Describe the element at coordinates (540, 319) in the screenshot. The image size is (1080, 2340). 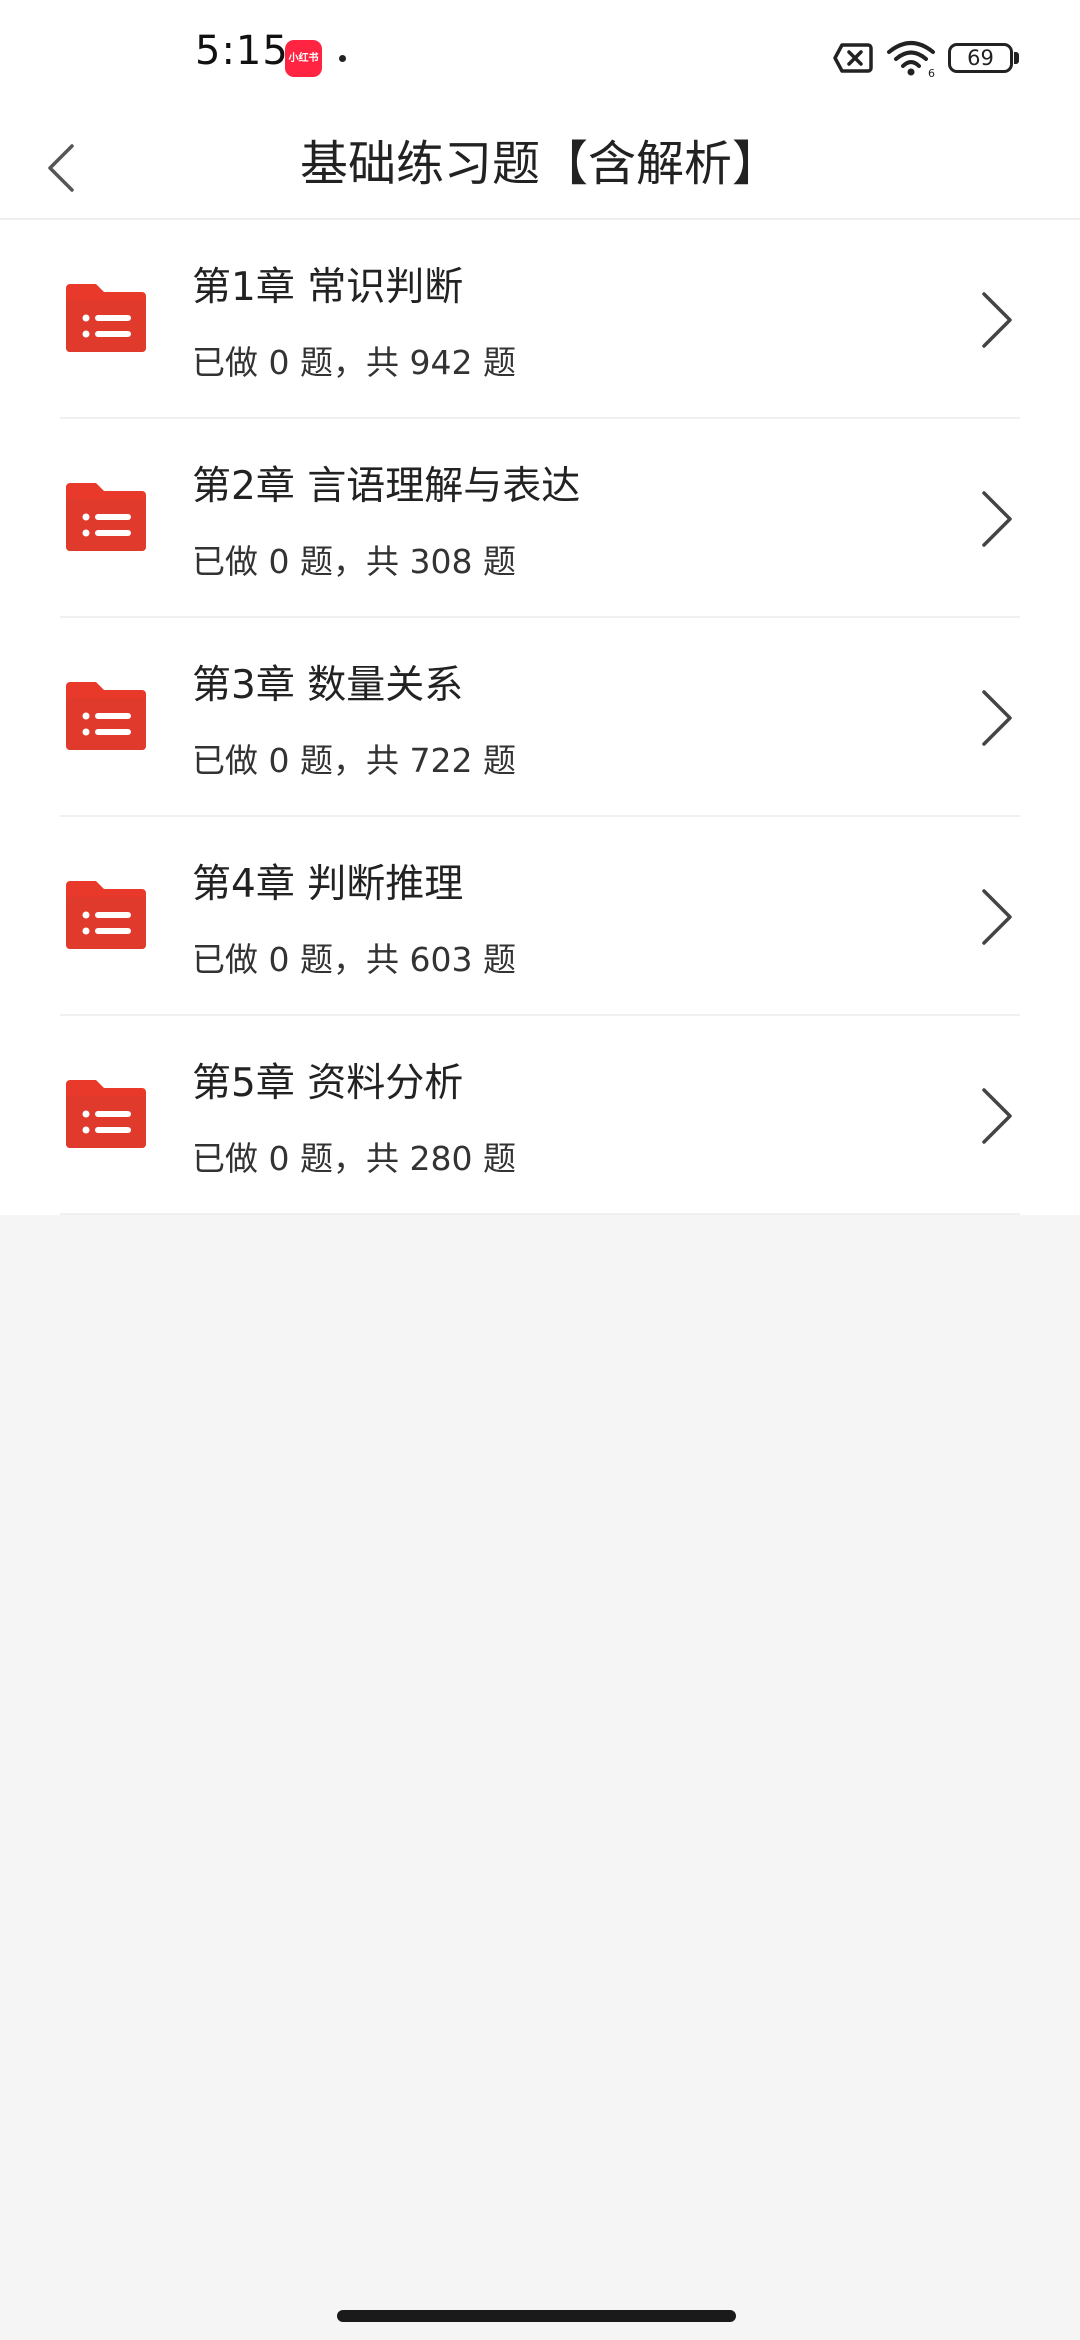
I see `chapter-list-item: 第1章 常识判断 已做 0 题，共 942 题` at that location.